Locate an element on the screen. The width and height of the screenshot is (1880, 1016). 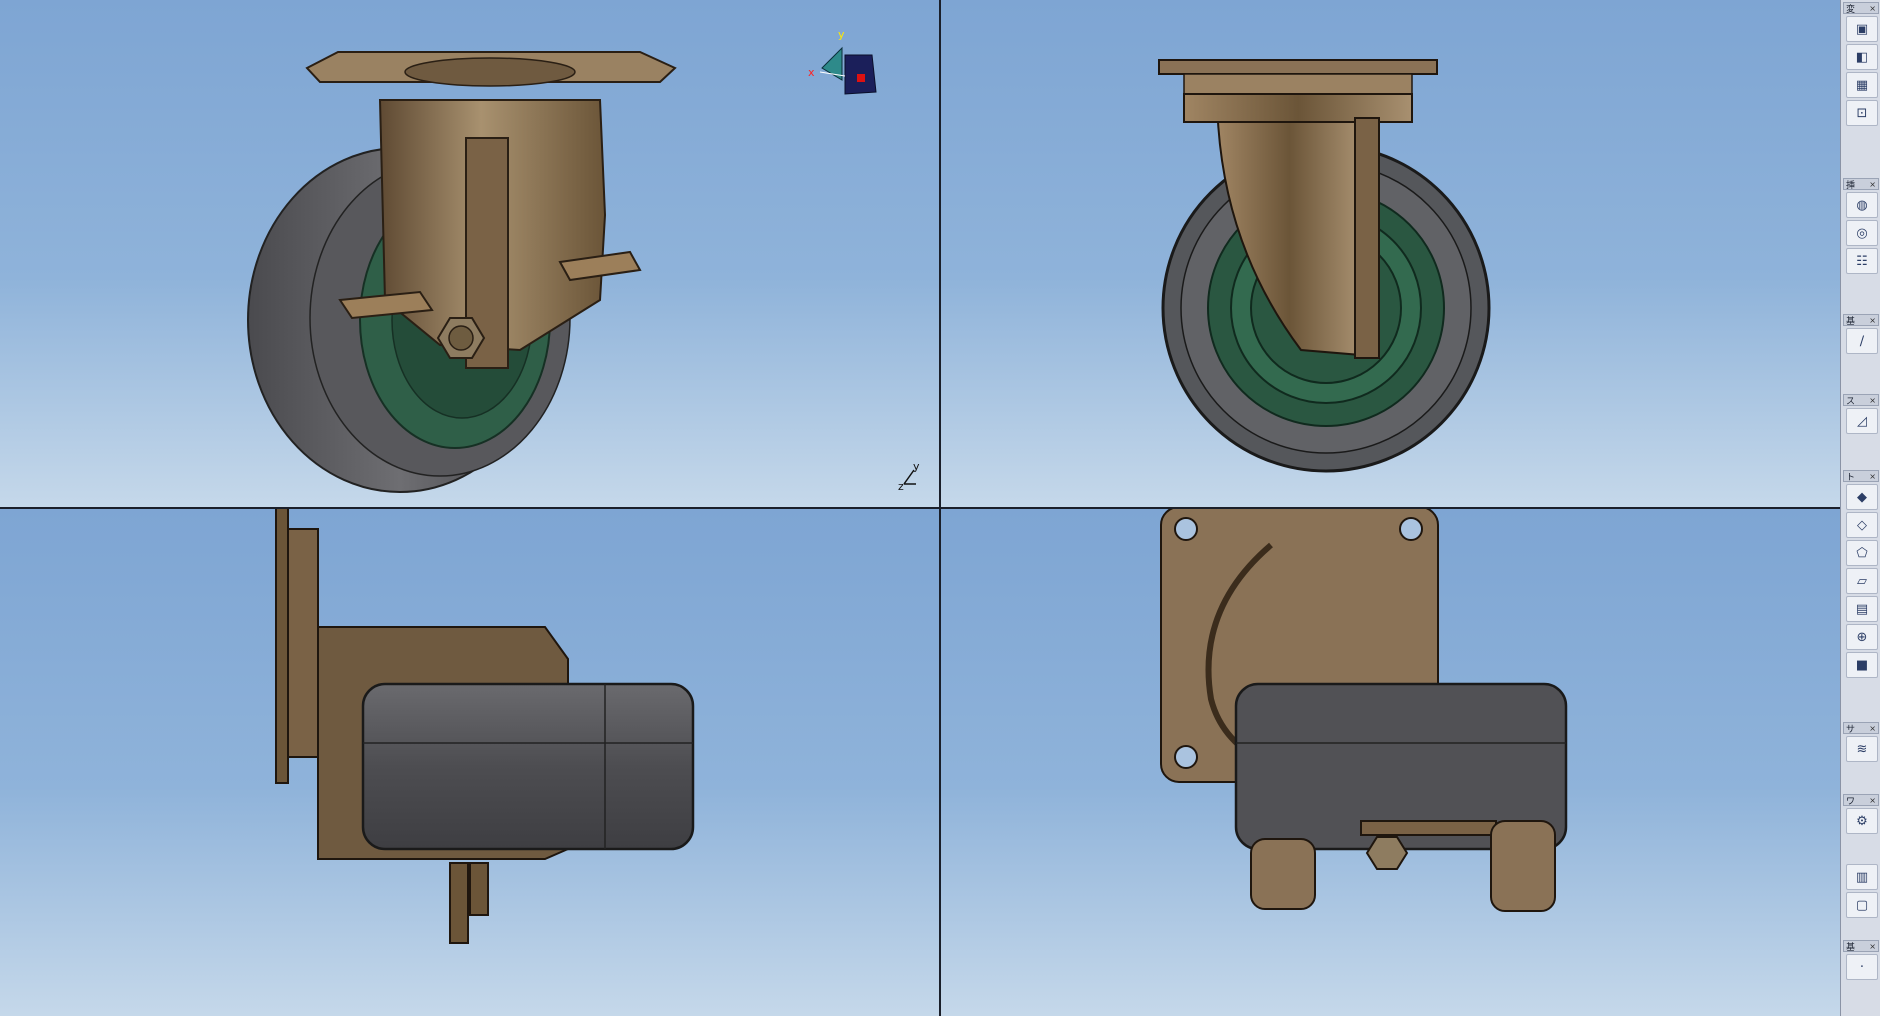
sketch-icon: ◿ is located at coordinates (1862, 421).